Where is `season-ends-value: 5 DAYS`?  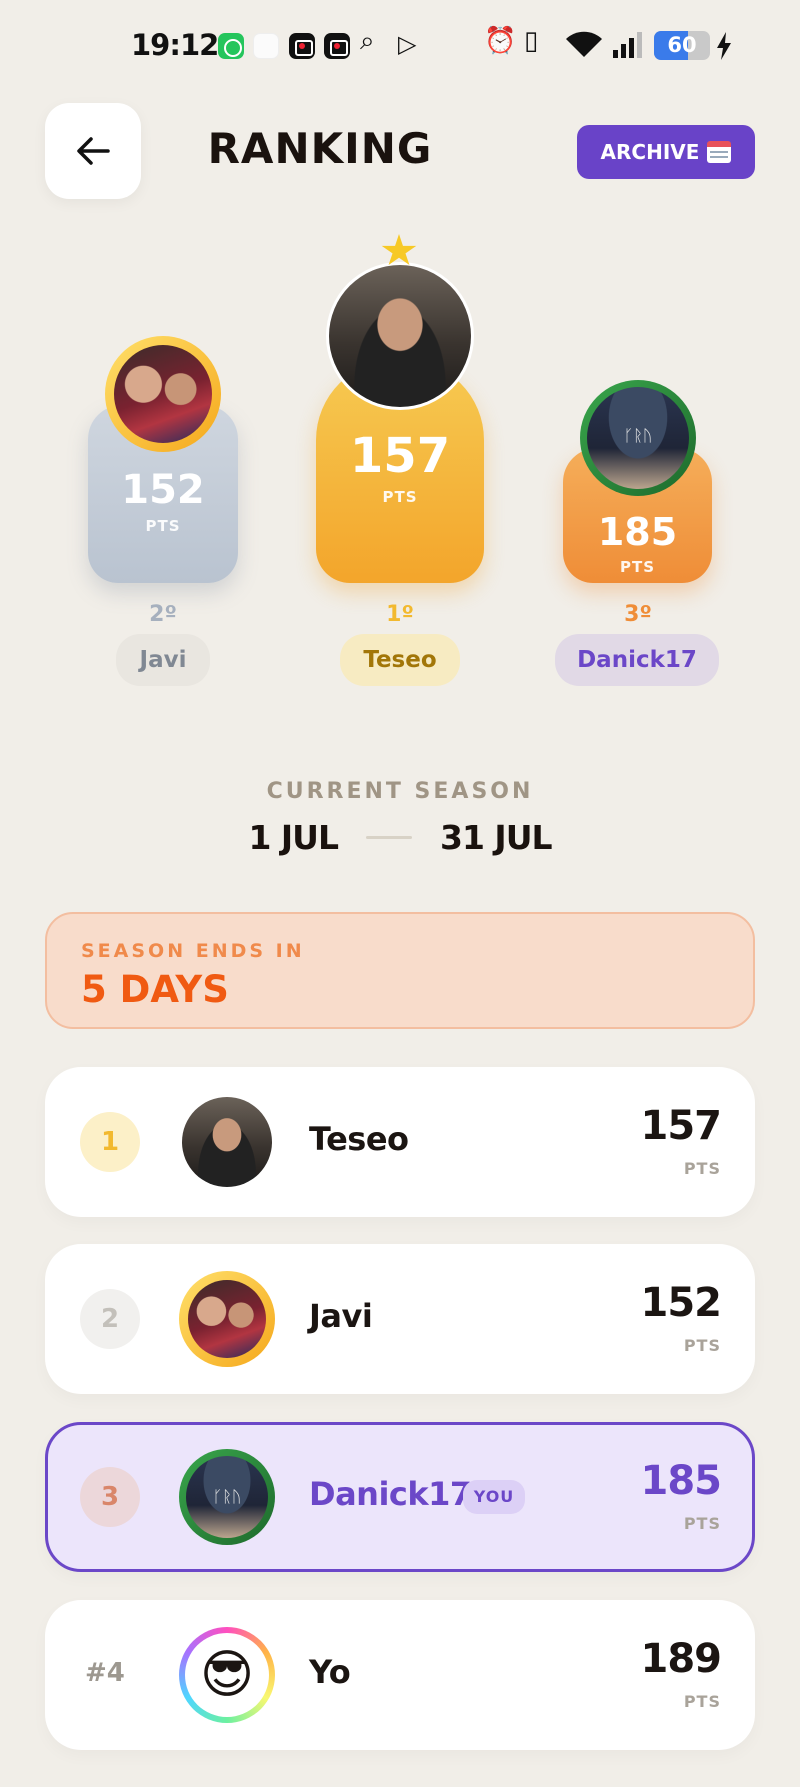
season-ends-value: 5 DAYS is located at coordinates (155, 989).